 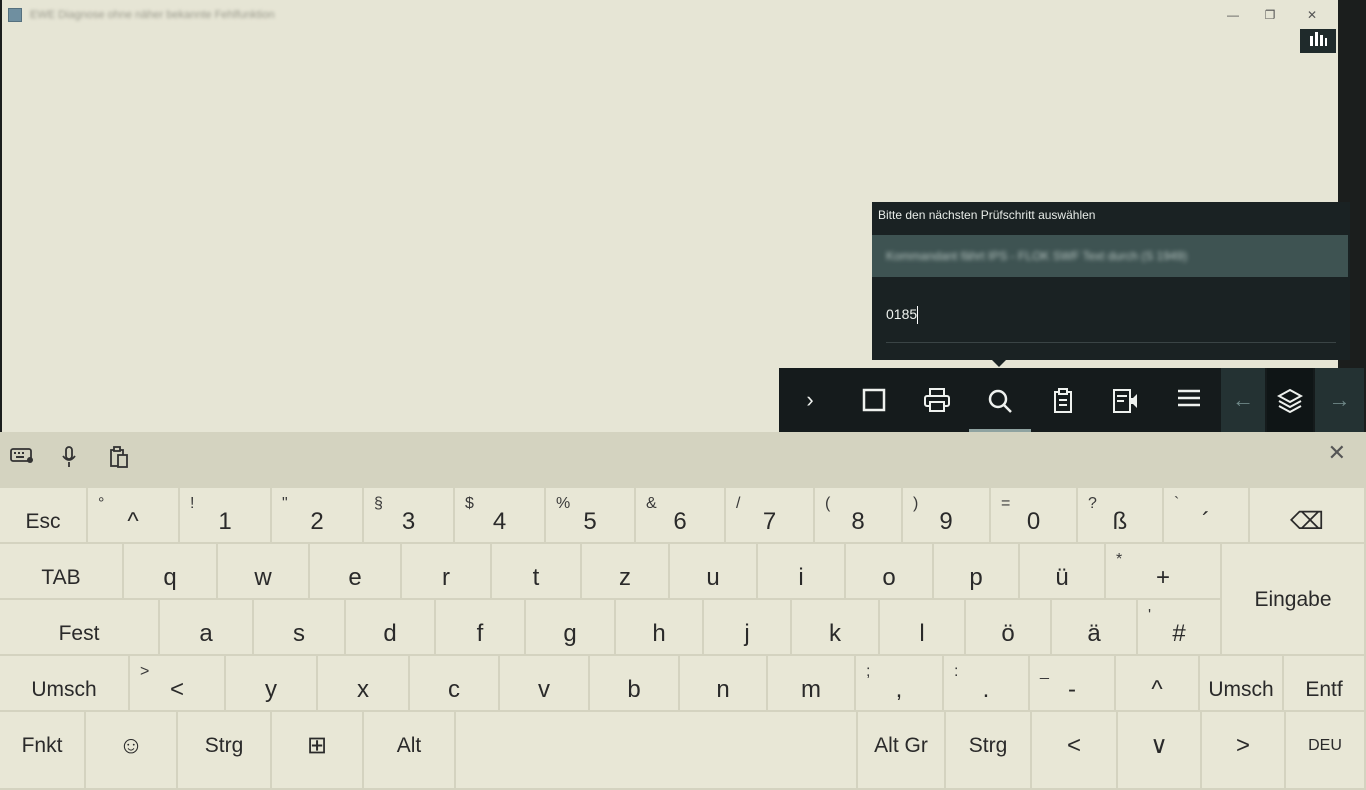 What do you see at coordinates (714, 572) in the screenshot?
I see `key-u: u` at bounding box center [714, 572].